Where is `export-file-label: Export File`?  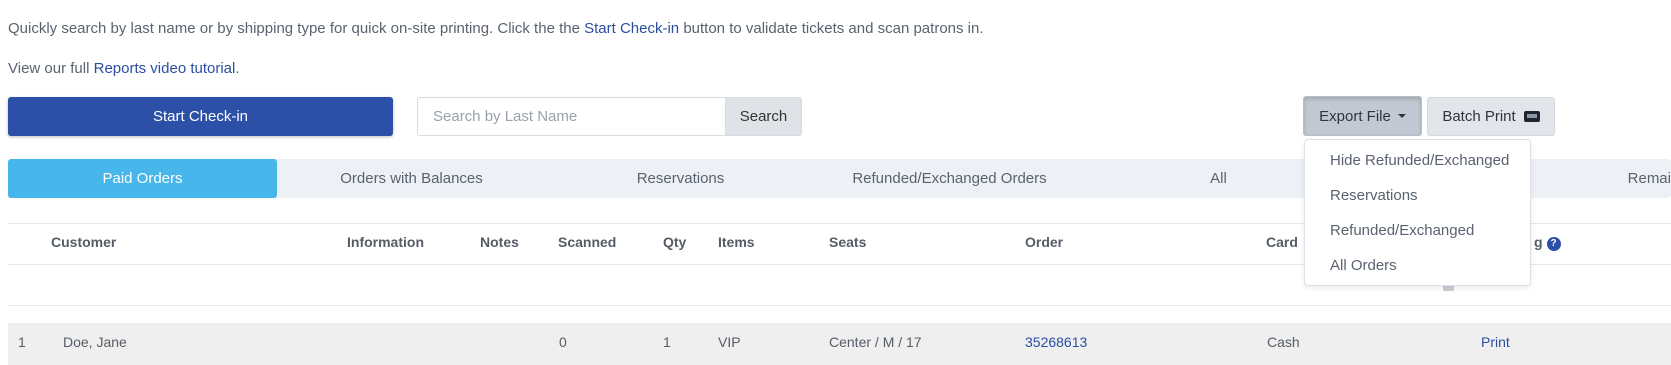
export-file-label: Export File is located at coordinates (1355, 116).